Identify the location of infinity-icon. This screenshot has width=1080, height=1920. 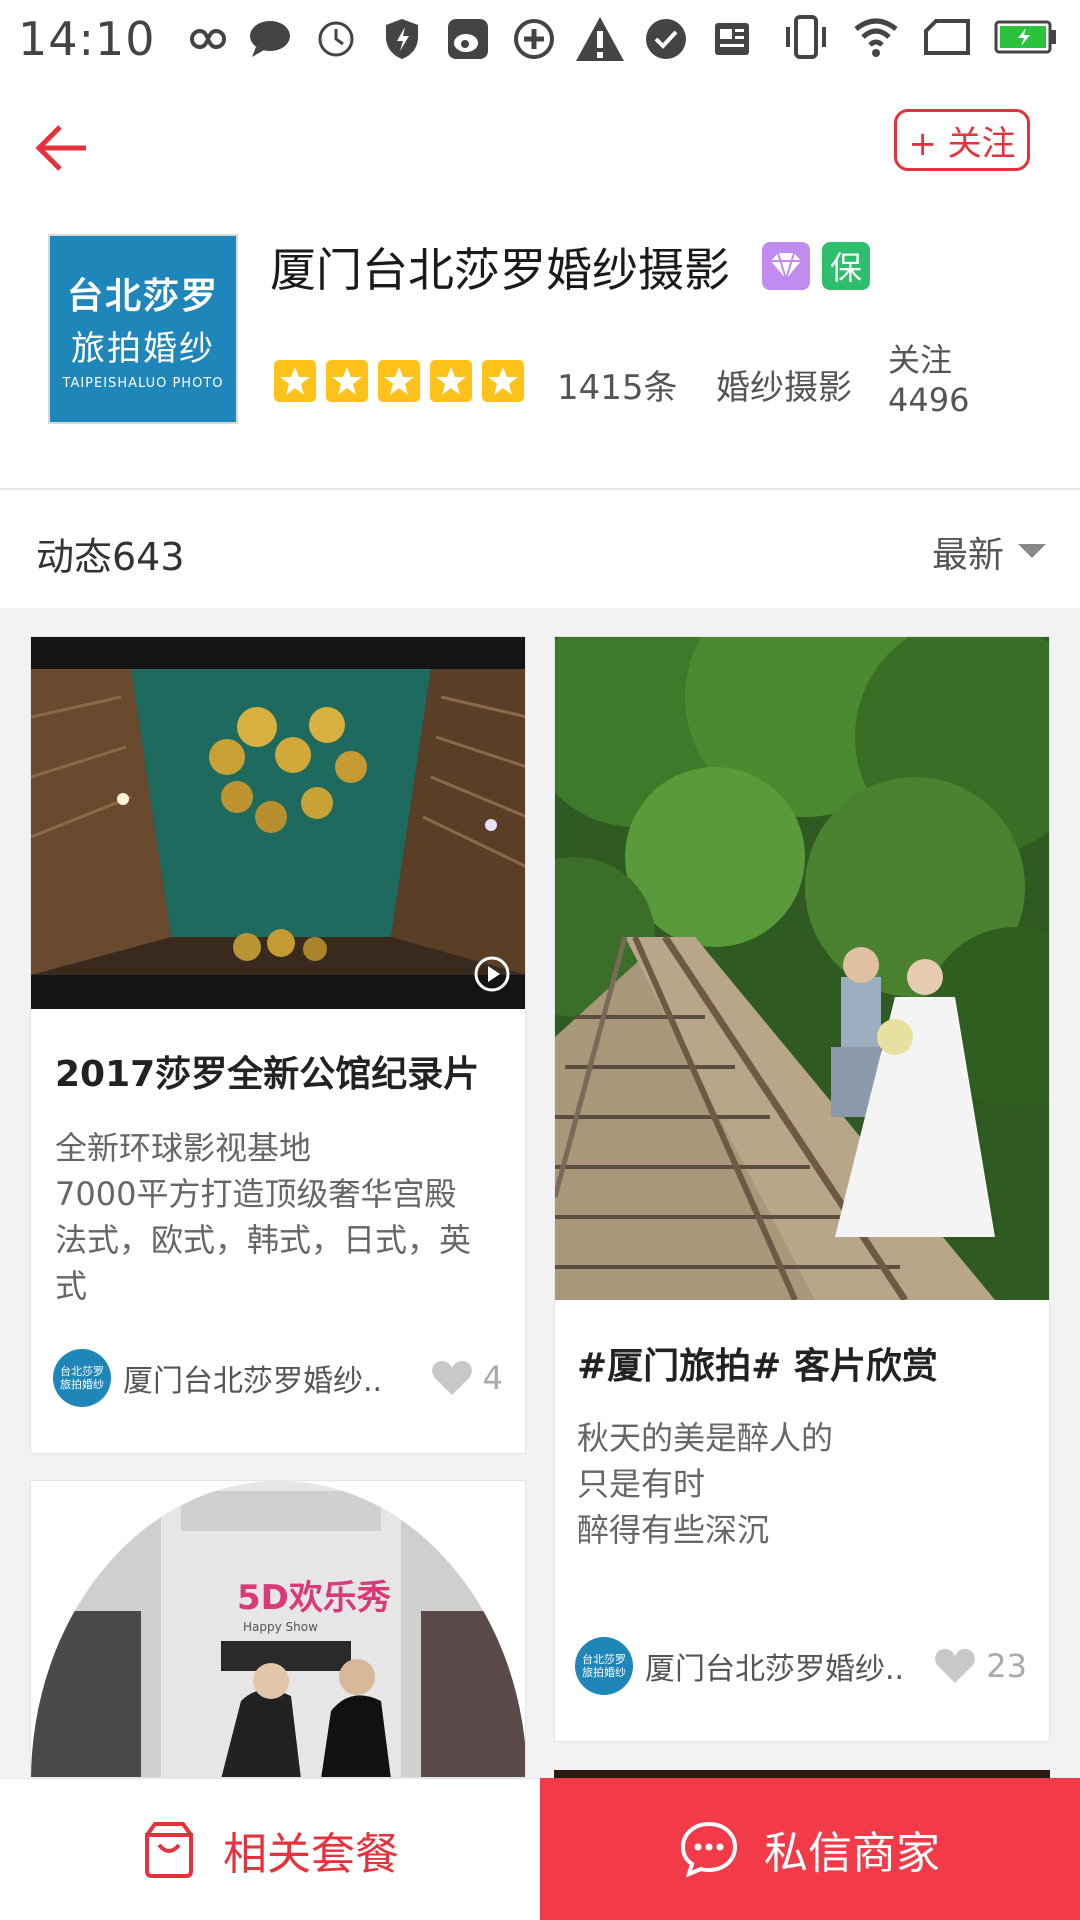
(204, 39).